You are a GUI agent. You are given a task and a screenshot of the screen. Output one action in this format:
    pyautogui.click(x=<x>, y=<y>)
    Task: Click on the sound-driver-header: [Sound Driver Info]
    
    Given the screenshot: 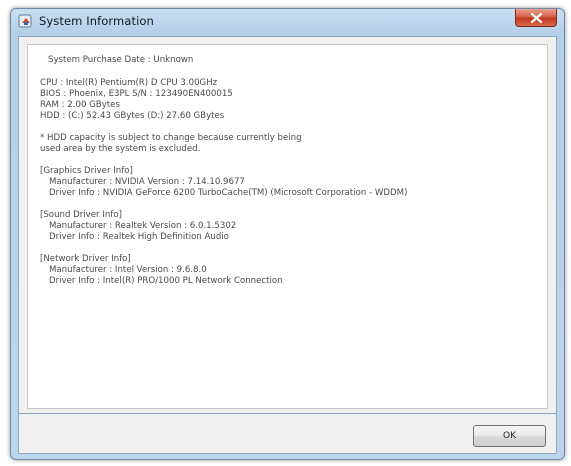 What is the action you would take?
    pyautogui.click(x=81, y=215)
    